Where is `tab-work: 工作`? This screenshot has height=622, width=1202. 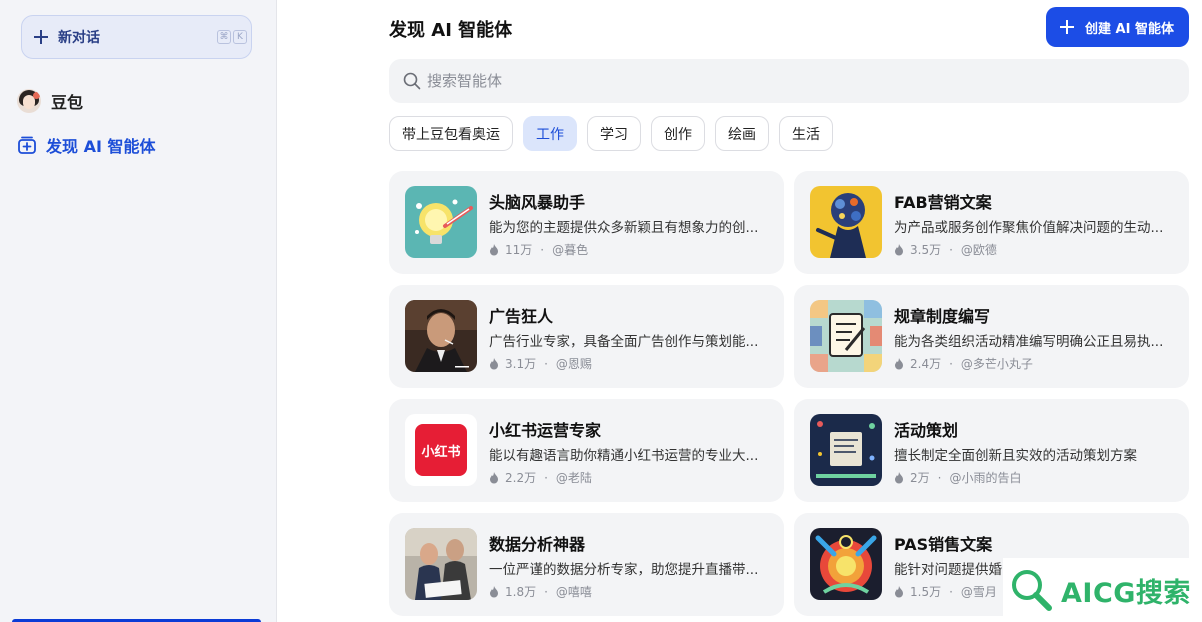
tab-work: 工作 is located at coordinates (550, 133).